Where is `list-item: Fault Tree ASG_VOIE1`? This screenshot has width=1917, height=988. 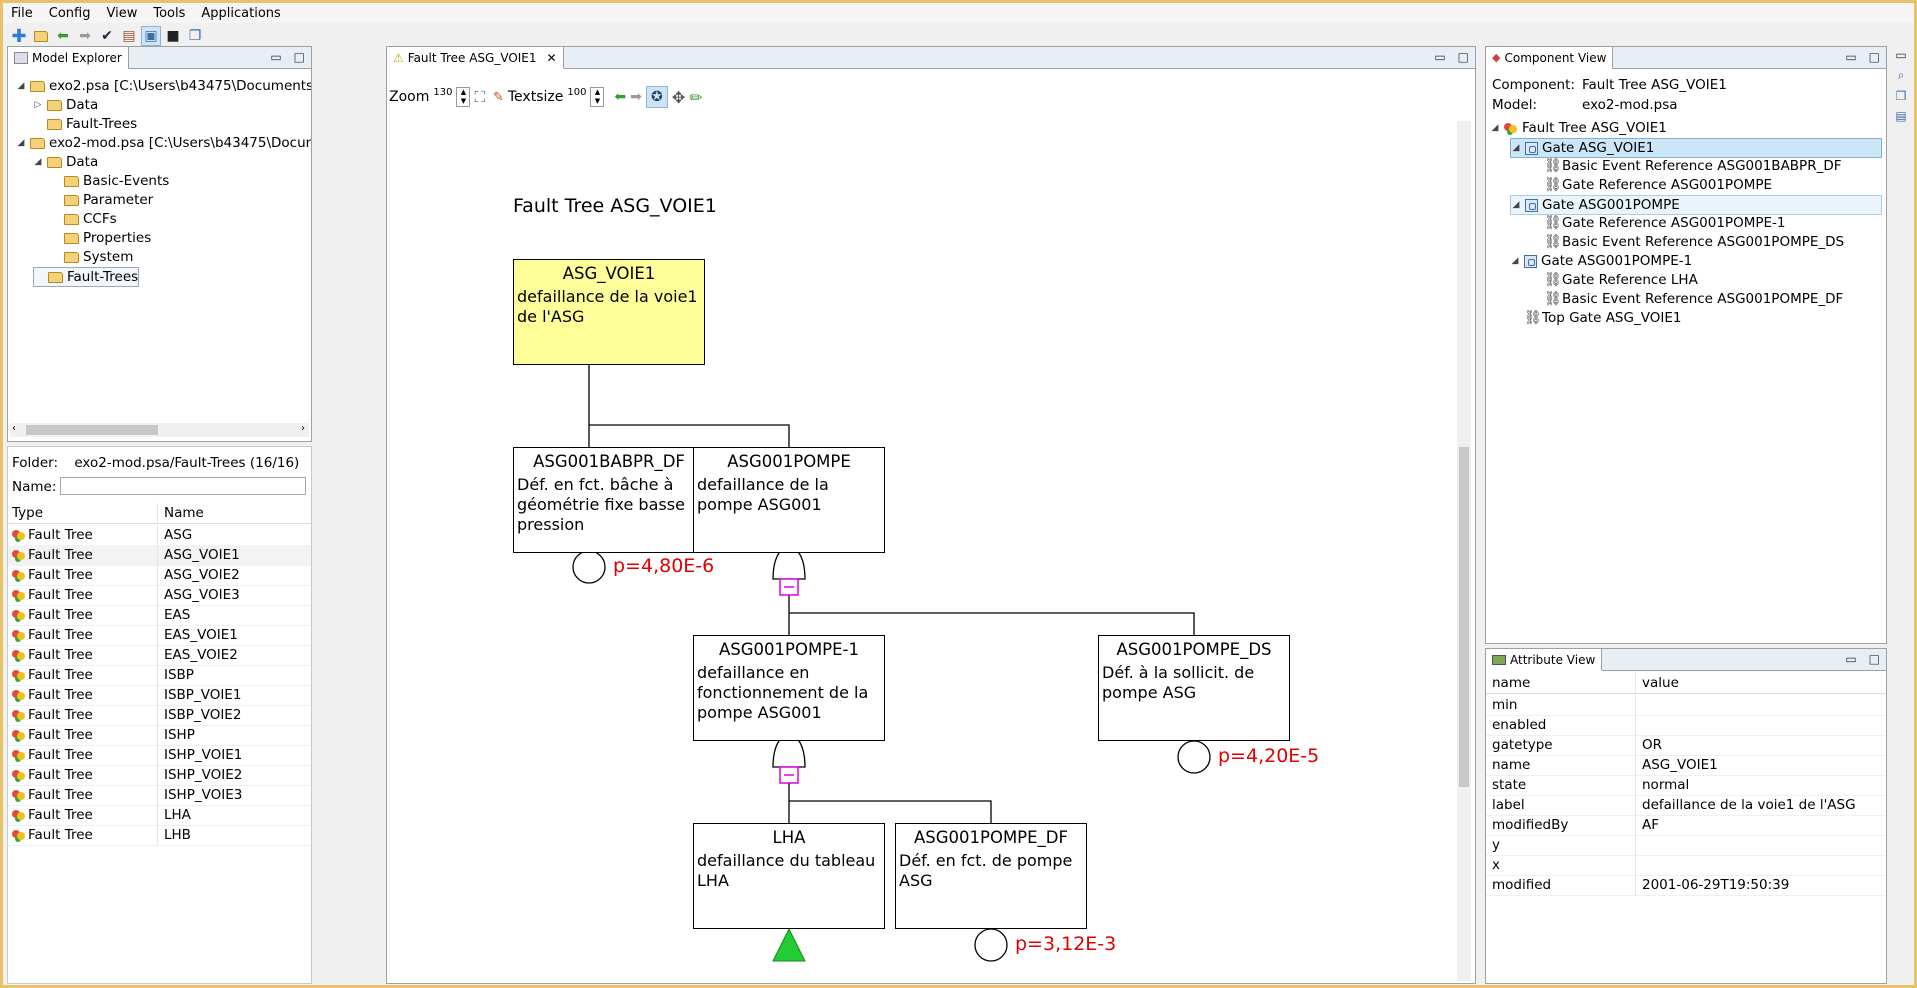 list-item: Fault Tree ASG_VOIE1 is located at coordinates (159, 555).